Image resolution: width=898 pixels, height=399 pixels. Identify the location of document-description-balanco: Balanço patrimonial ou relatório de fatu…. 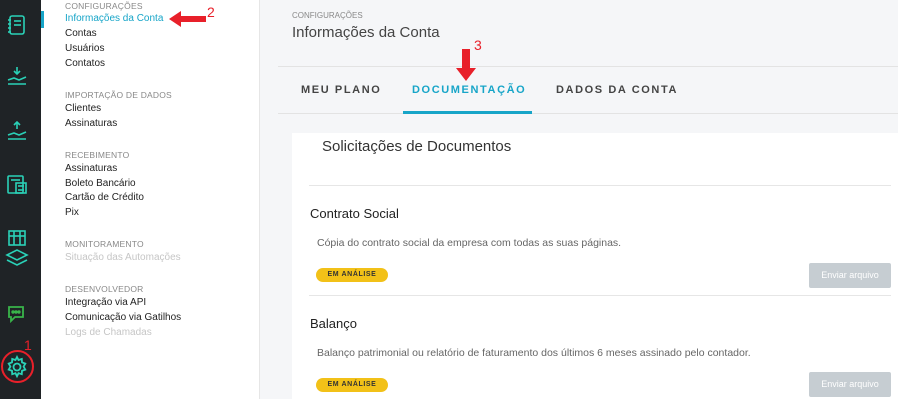
(534, 353).